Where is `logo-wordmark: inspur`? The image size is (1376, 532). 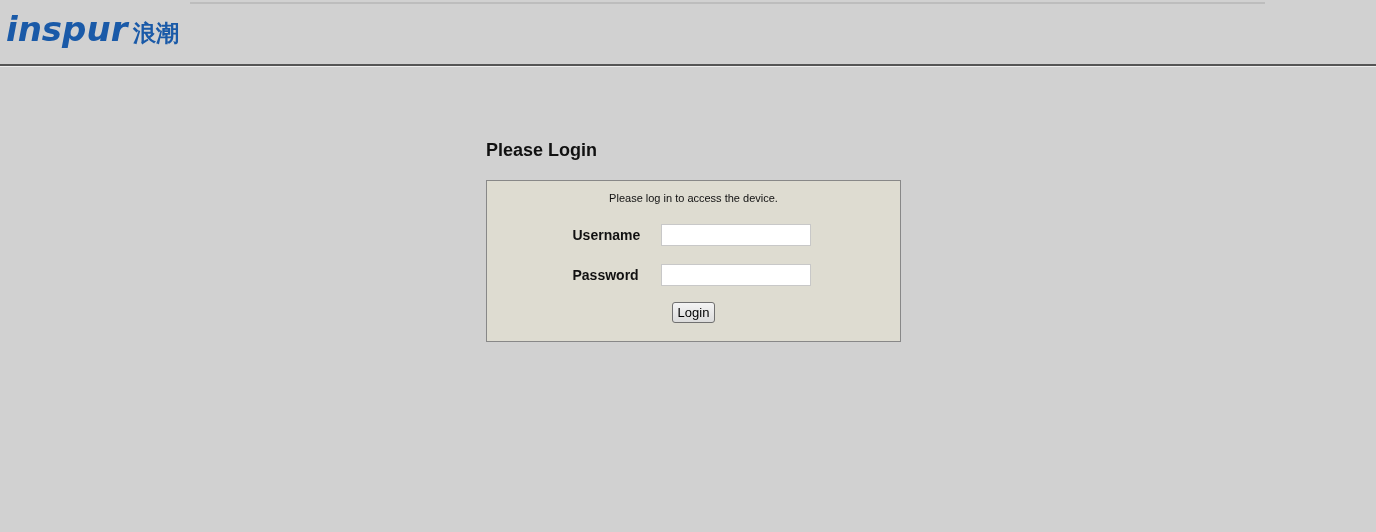
logo-wordmark: inspur is located at coordinates (67, 29).